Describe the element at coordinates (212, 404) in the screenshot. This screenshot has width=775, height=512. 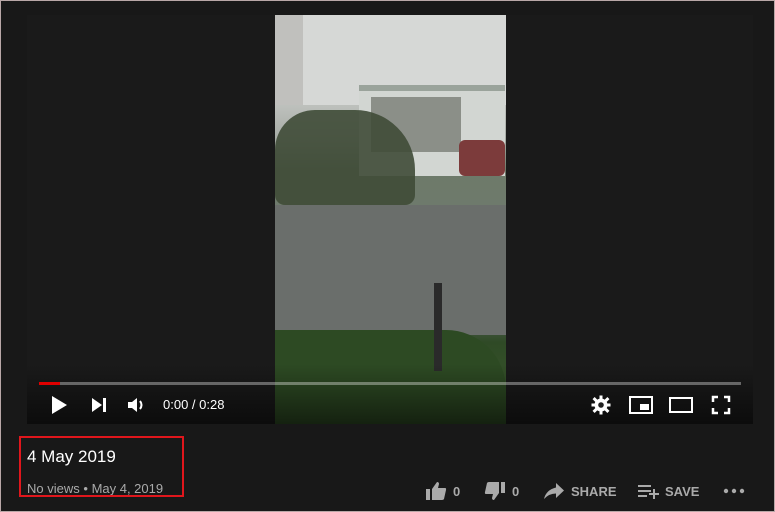
I see `time-total: 0:28` at that location.